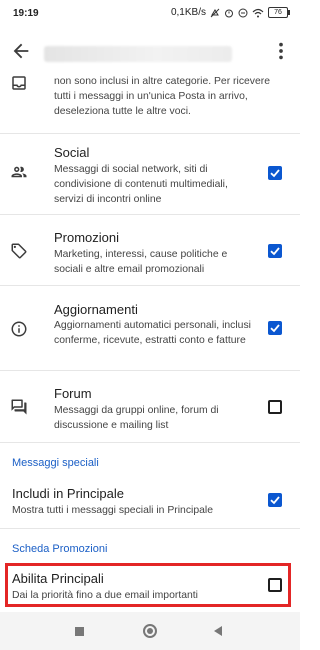 The height and width of the screenshot is (650, 320). Describe the element at coordinates (73, 393) in the screenshot. I see `category-title: Forum` at that location.